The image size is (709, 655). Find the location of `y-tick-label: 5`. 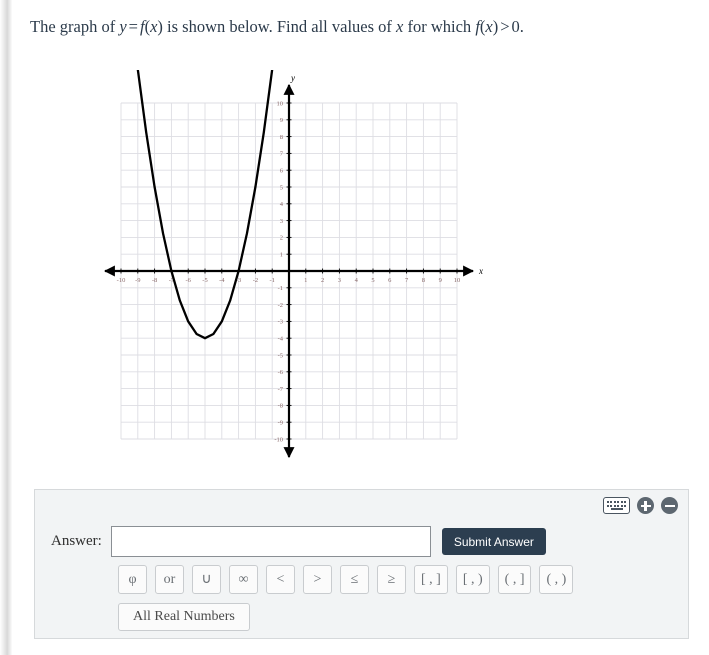

y-tick-label: 5 is located at coordinates (281, 187).